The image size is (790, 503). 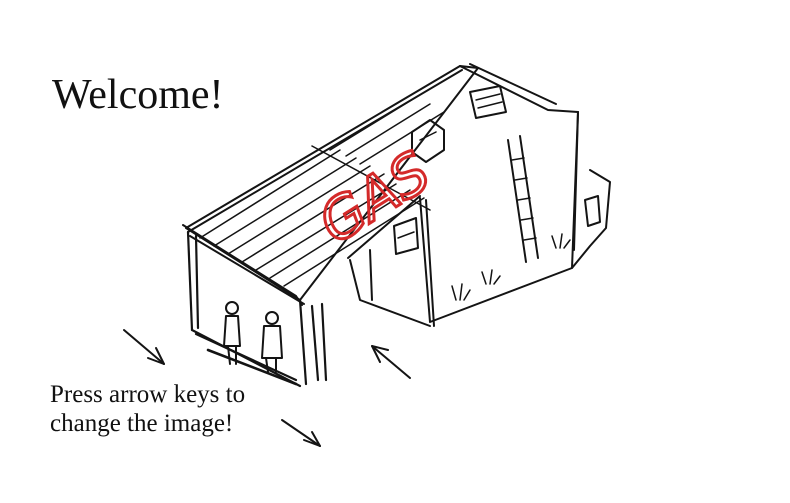 I want to click on instructions-text: Press arrow keys to change the image!, so click(x=148, y=409).